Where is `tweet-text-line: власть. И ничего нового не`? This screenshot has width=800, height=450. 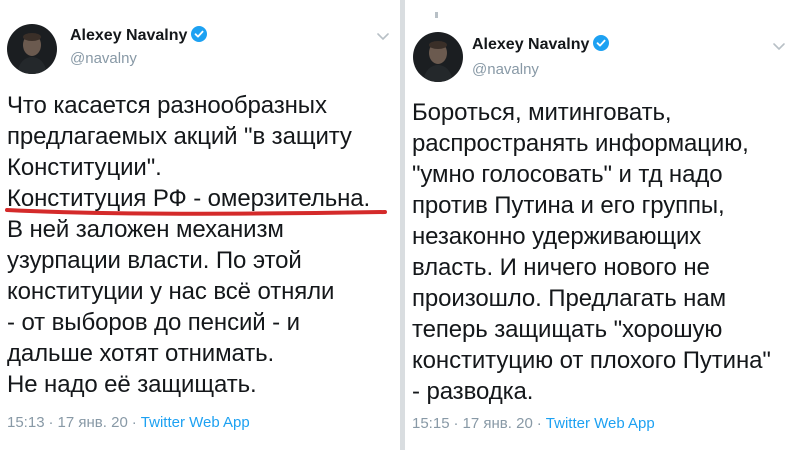
tweet-text-line: власть. И ничего нового не is located at coordinates (561, 267).